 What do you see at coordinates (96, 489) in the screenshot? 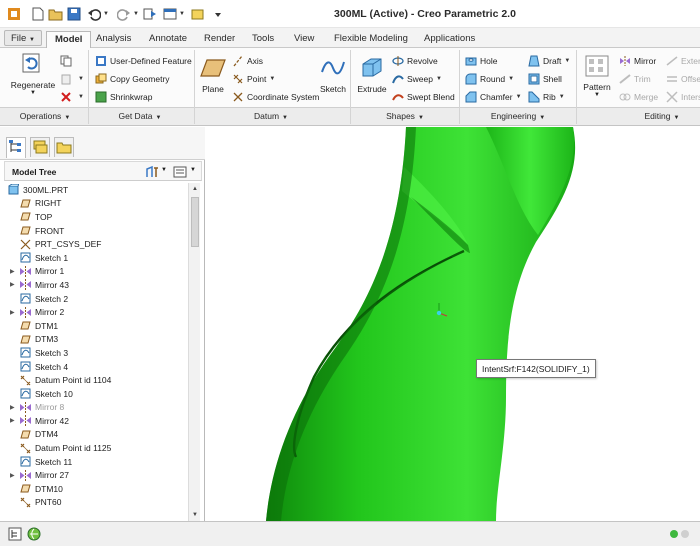
I see `tree-item: DTM10` at bounding box center [96, 489].